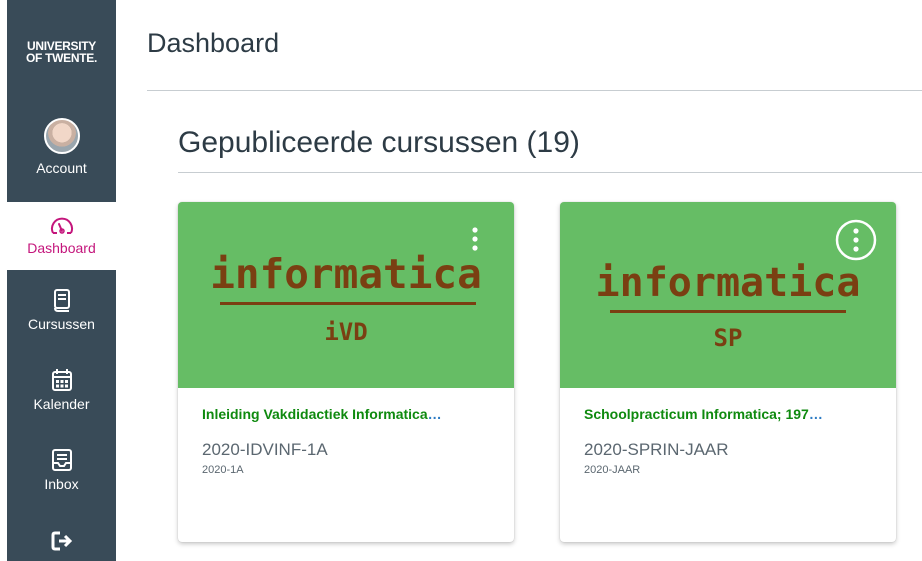 This screenshot has height=561, width=922. I want to click on course-code: 2020-SPRIN-JAAR, so click(656, 449).